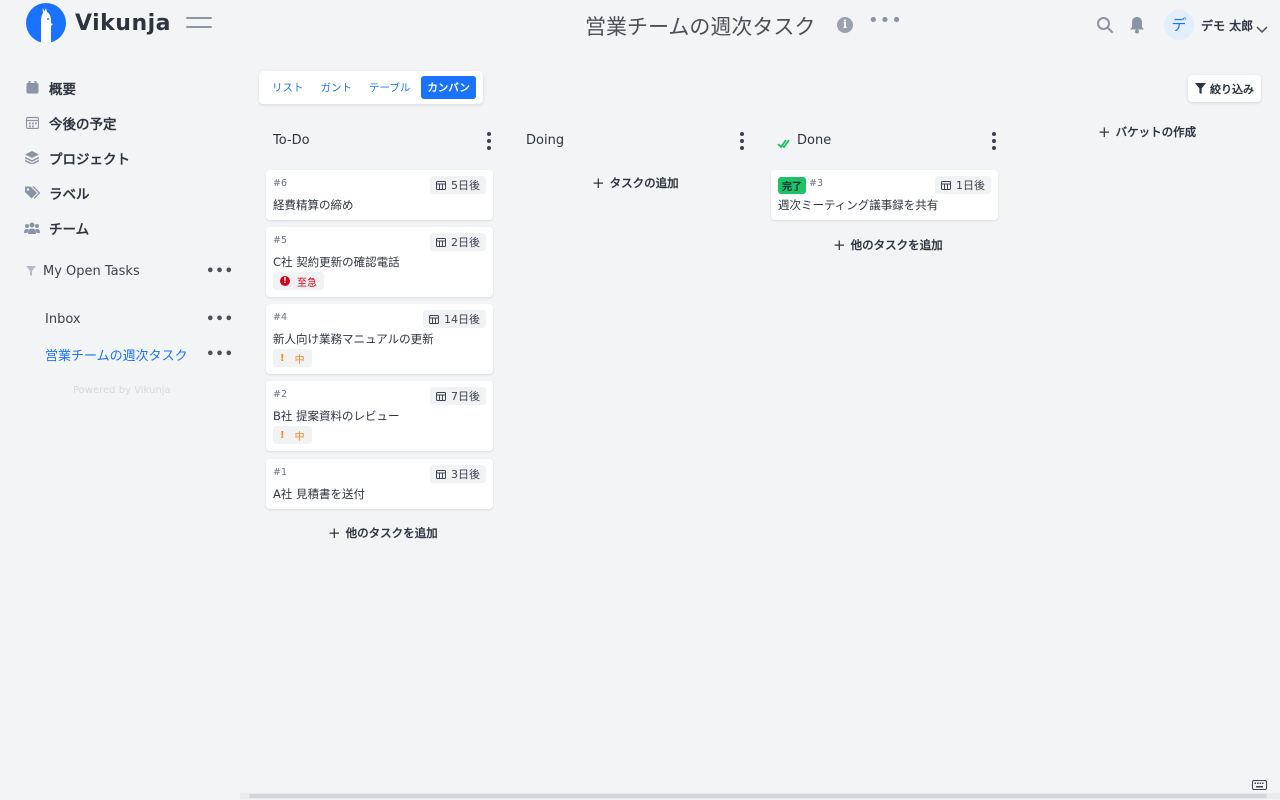 The image size is (1280, 800). Describe the element at coordinates (462, 319) in the screenshot. I see `due-date-text: 14日後` at that location.